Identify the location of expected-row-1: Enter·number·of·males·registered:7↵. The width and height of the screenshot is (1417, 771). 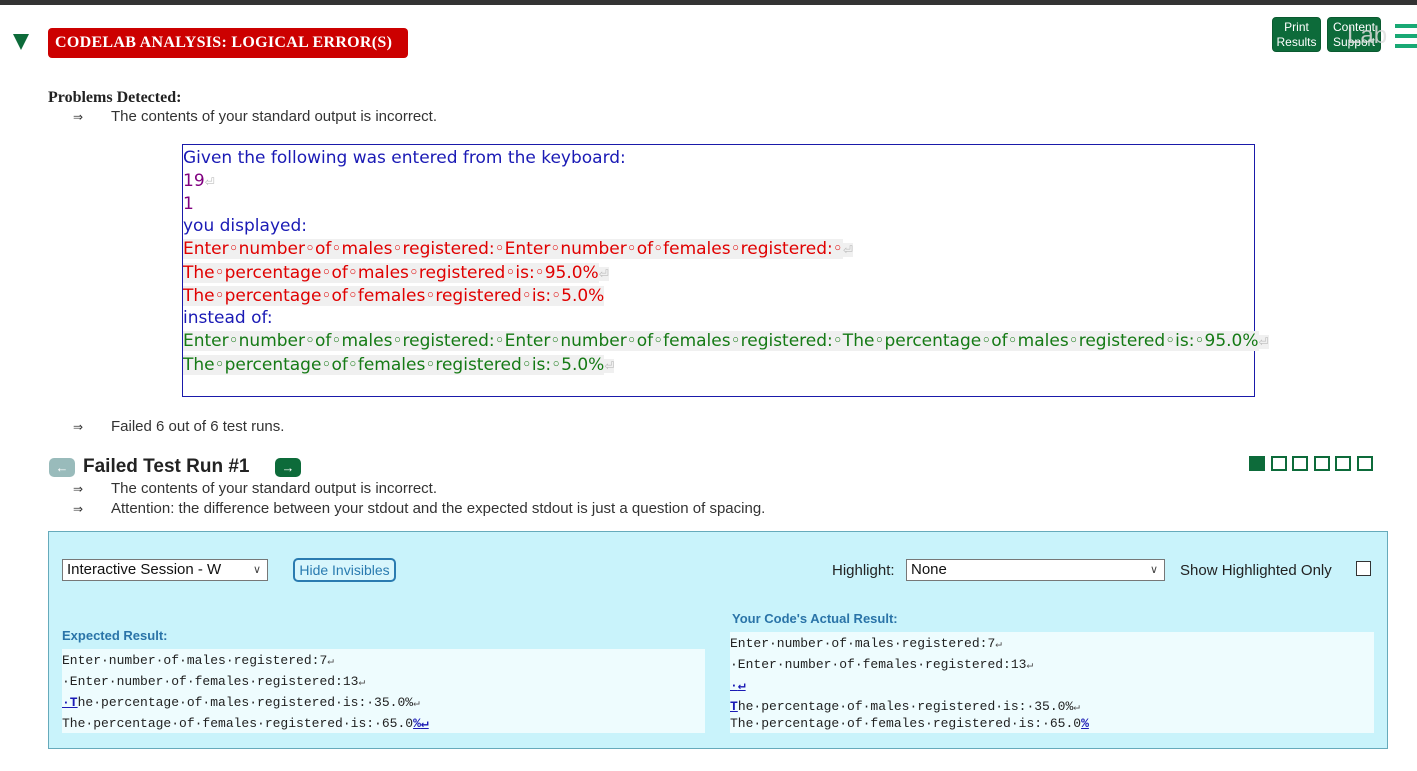
(198, 660).